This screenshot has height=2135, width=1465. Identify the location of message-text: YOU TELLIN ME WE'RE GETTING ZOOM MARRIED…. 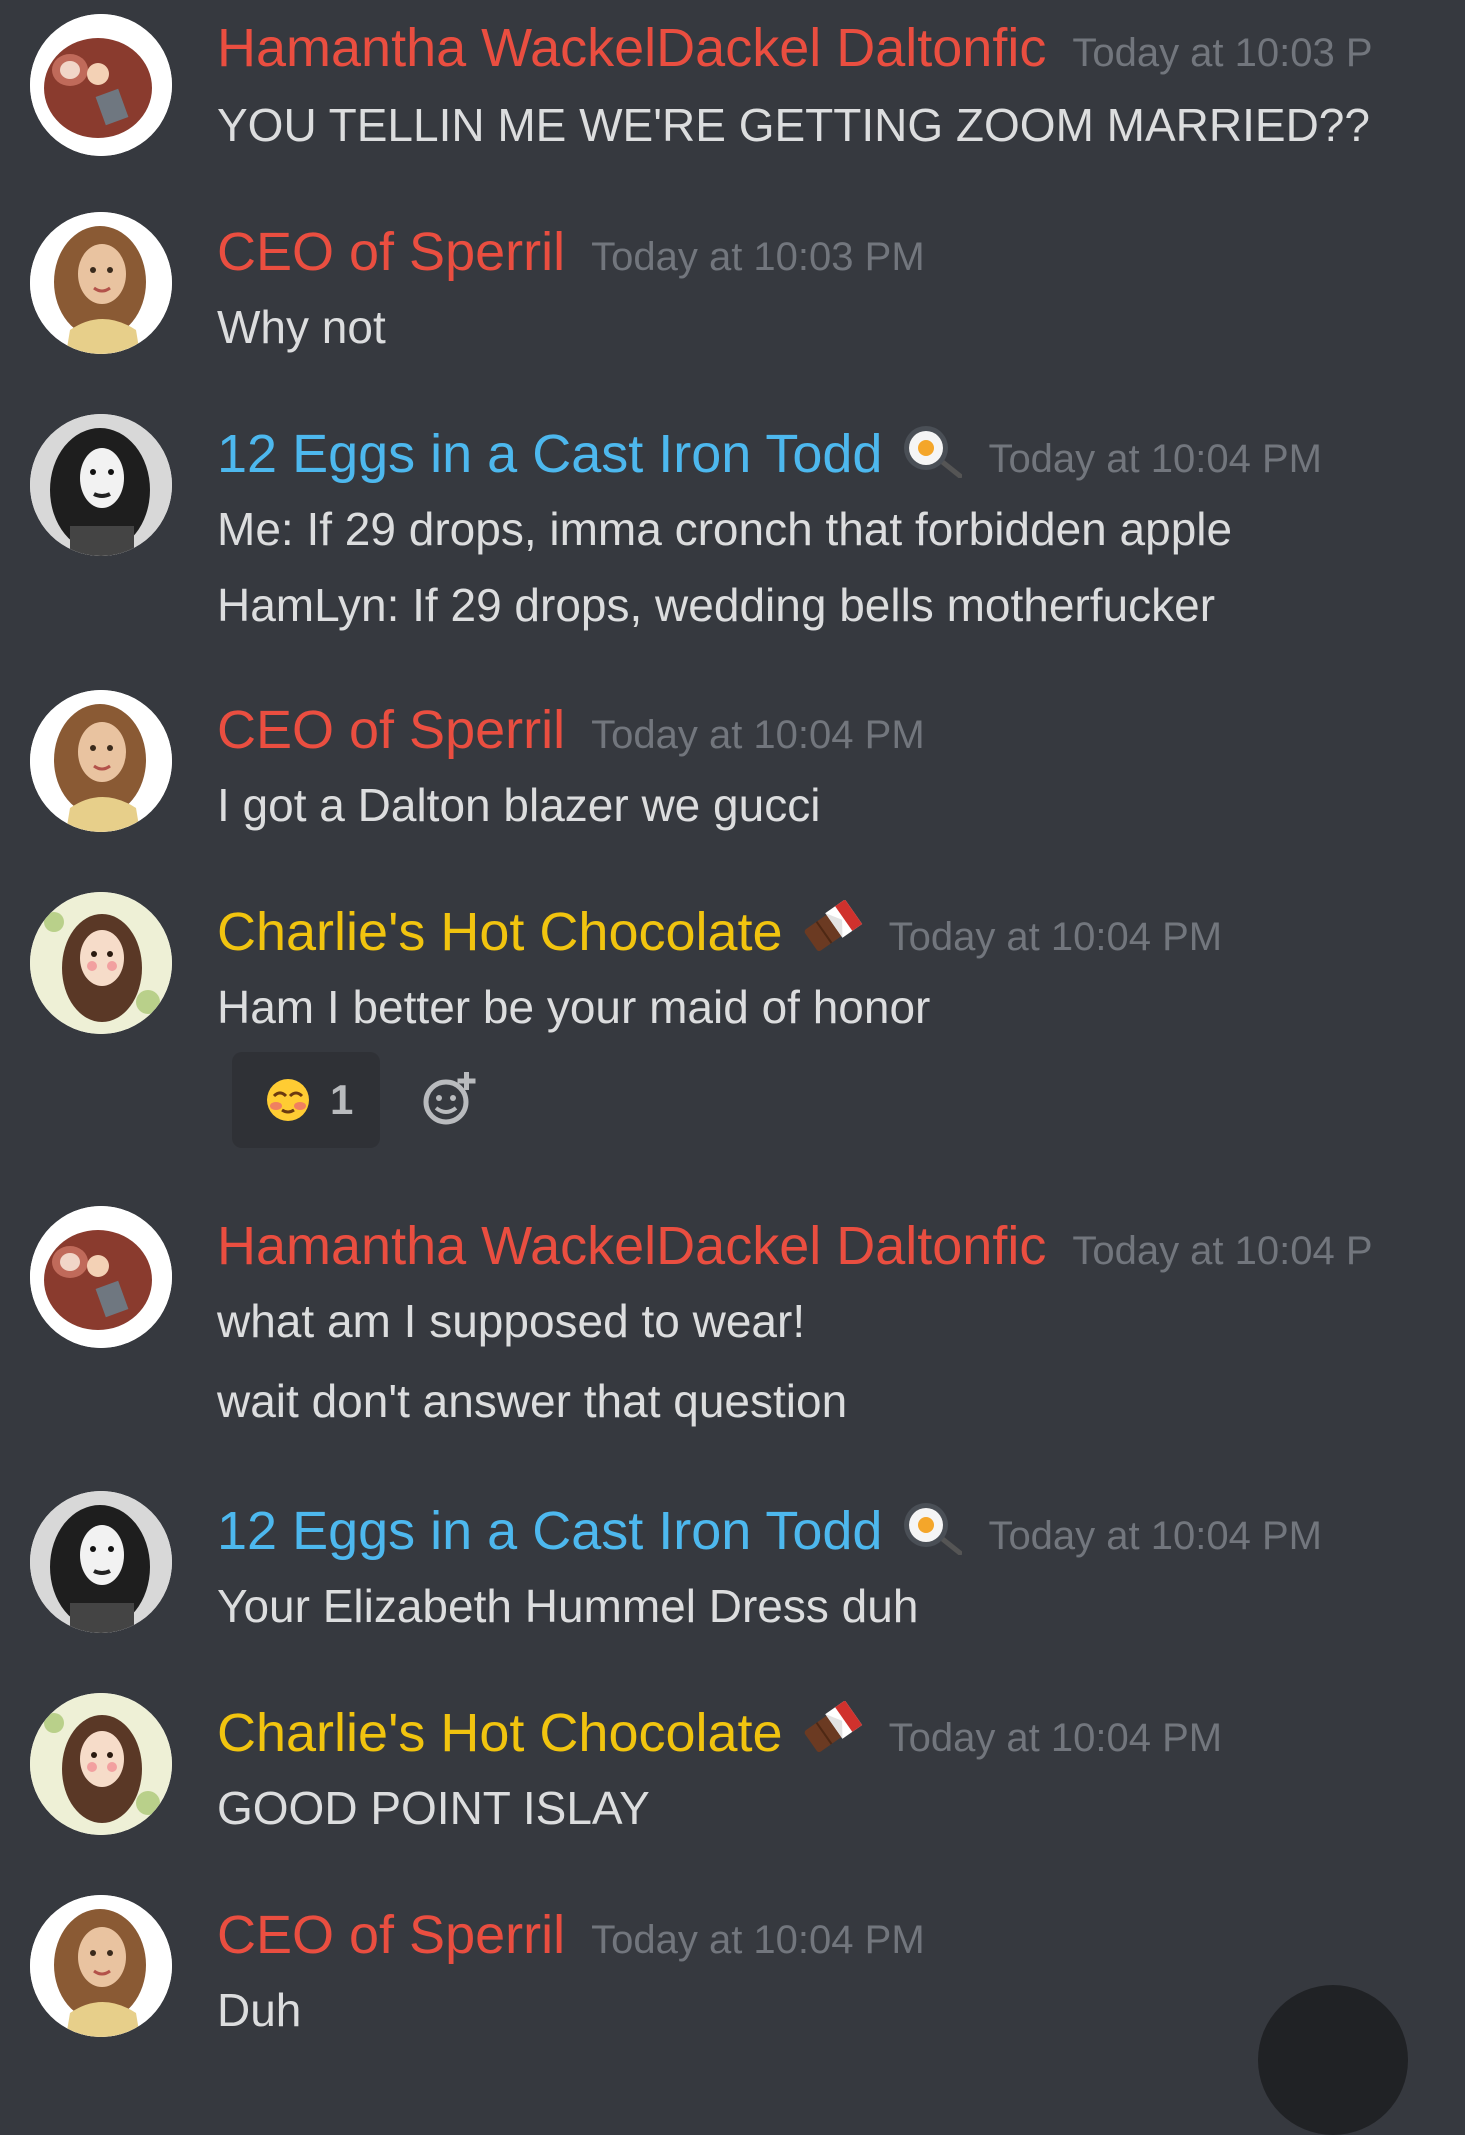
(793, 125).